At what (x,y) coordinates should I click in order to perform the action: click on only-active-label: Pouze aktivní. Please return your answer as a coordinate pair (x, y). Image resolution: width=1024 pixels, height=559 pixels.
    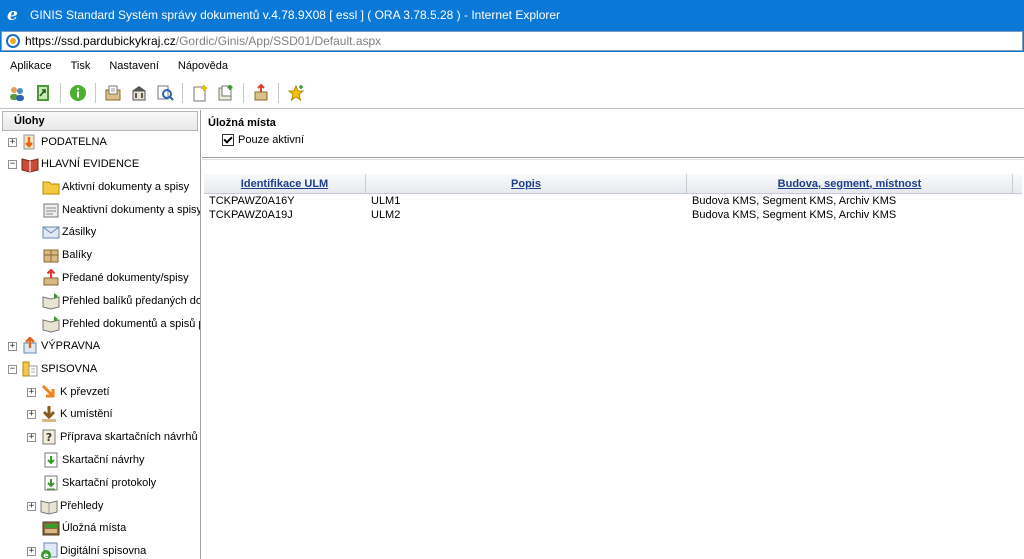
    Looking at the image, I should click on (271, 140).